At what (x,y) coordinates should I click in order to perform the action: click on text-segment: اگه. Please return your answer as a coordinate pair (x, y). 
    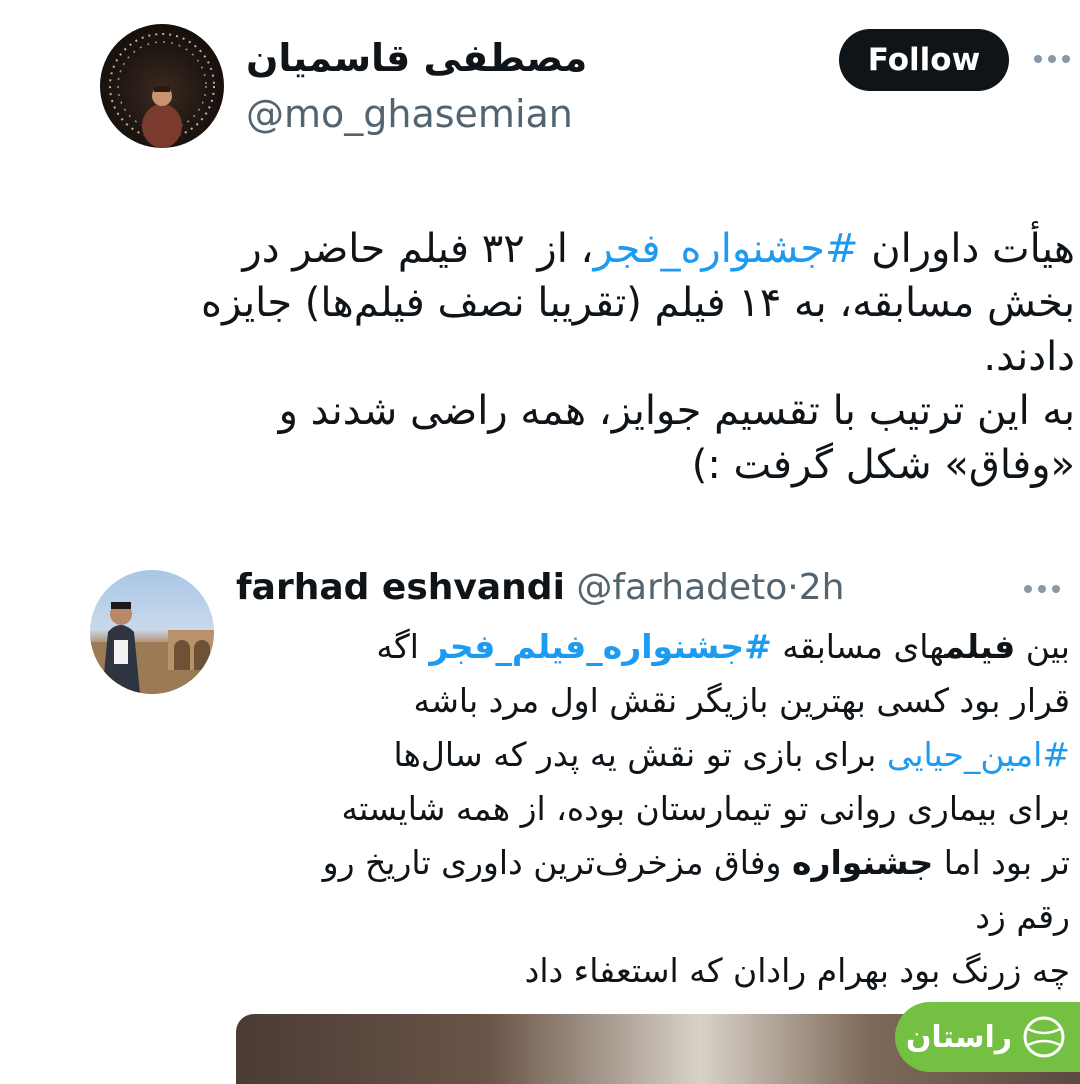
    Looking at the image, I should click on (403, 646).